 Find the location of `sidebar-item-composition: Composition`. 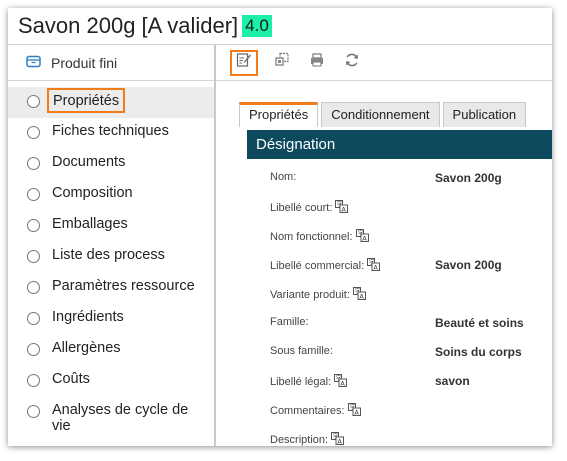

sidebar-item-composition: Composition is located at coordinates (111, 195).